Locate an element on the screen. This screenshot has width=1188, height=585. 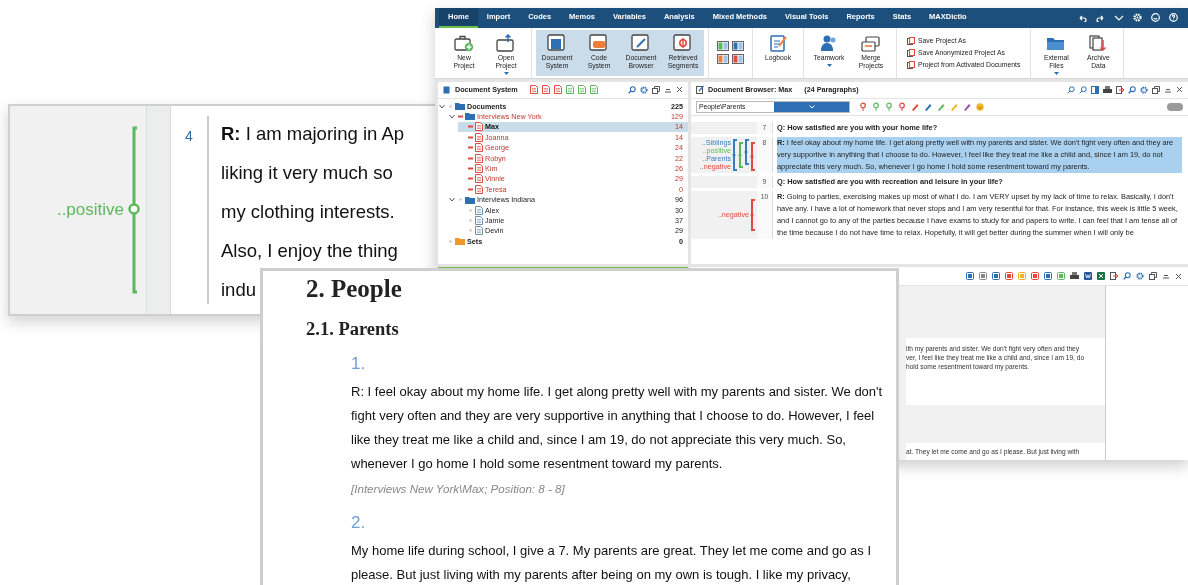
segment-text: R: I feel okay about my home life. I get along pretty well with my parents and sister. We don't fight very often and they are very supportive in anything that I choose to do. However, I feel like they treat me like a child and, since I am 19, do not appreciate this very much. So, whenever I go home I hold some resentment toward my parents. is located at coordinates (617, 428).